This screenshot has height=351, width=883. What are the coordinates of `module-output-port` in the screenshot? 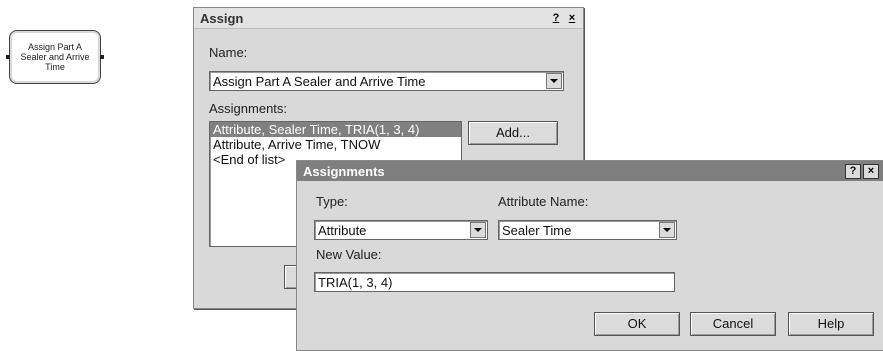 It's located at (102, 57).